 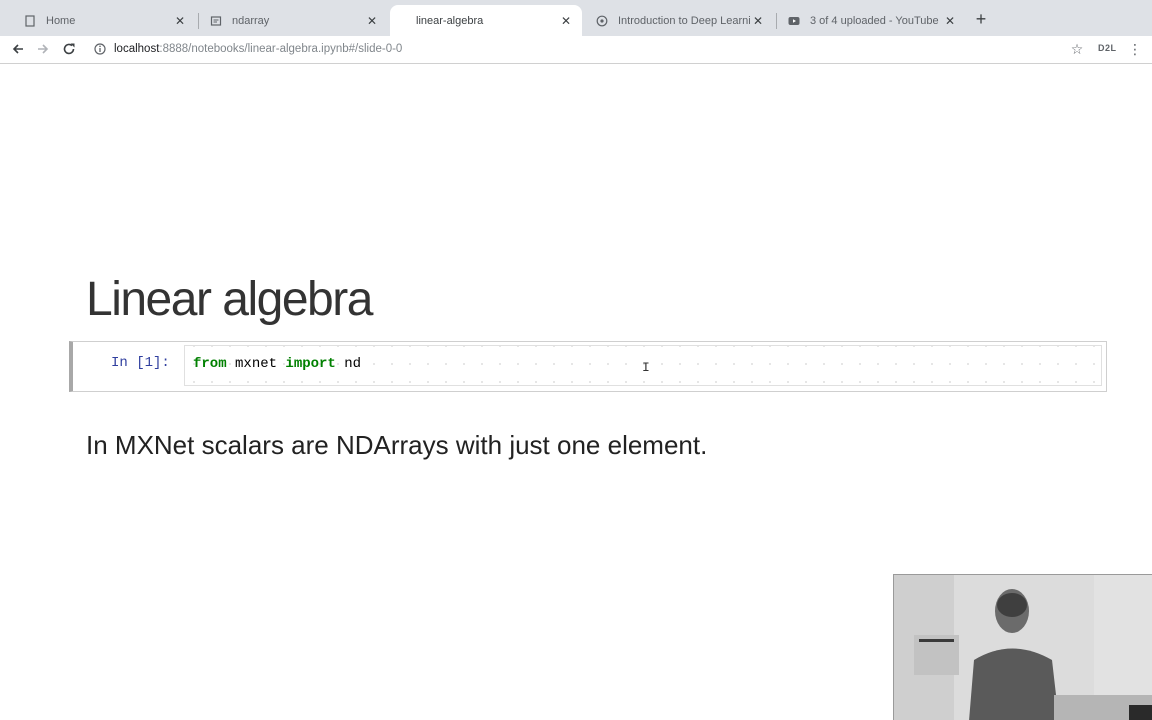 What do you see at coordinates (981, 19) in the screenshot?
I see `new-tab-button: +` at bounding box center [981, 19].